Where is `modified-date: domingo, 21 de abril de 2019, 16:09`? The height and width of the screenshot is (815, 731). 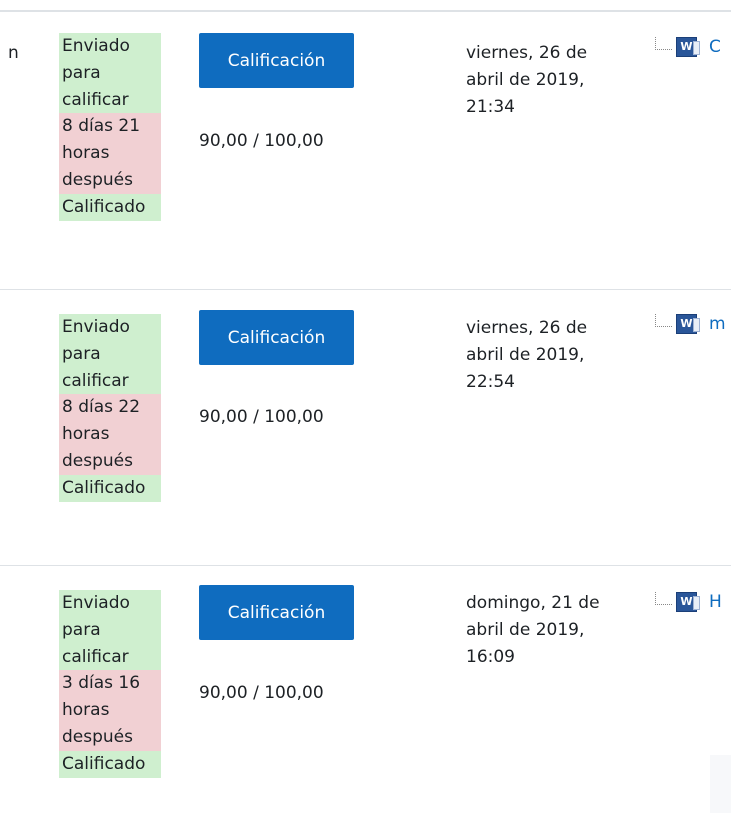
modified-date: domingo, 21 de abril de 2019, 16:09 is located at coordinates (533, 630).